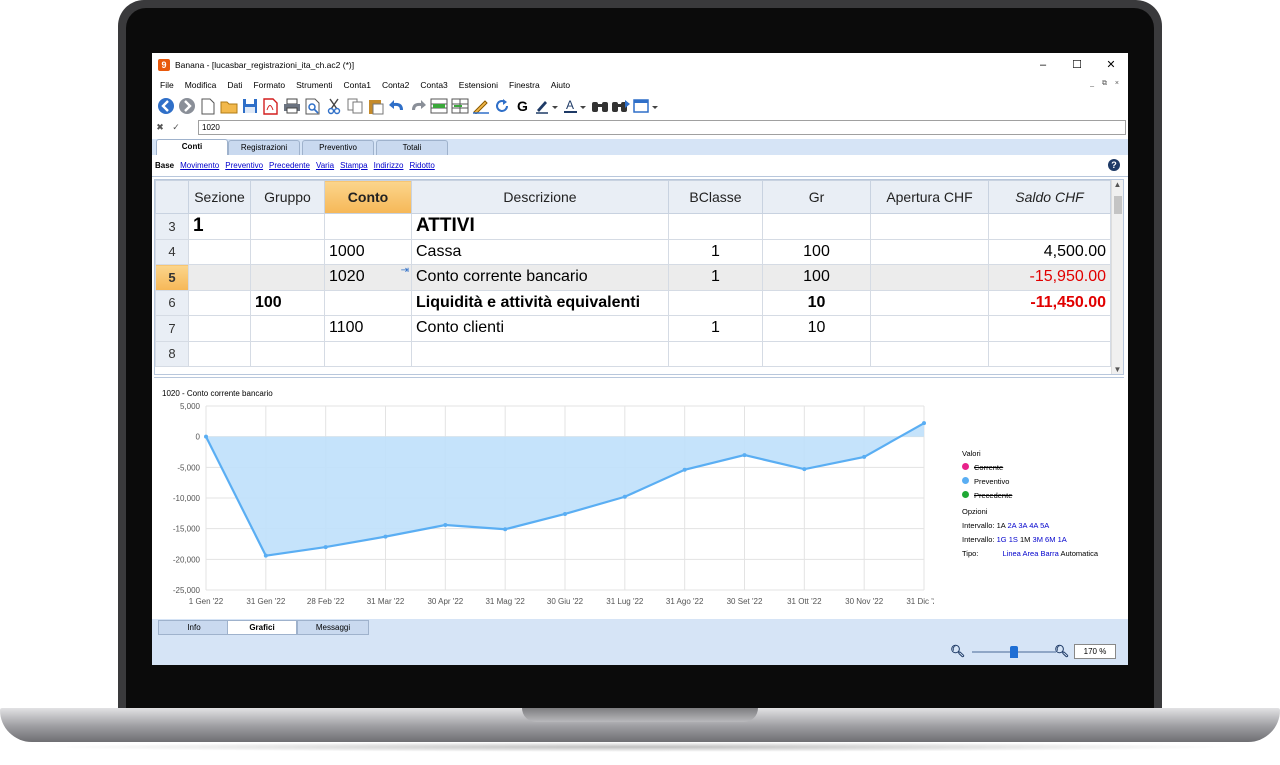 The width and height of the screenshot is (1280, 765). I want to click on cell-descrizione: Conto clienti, so click(540, 328).